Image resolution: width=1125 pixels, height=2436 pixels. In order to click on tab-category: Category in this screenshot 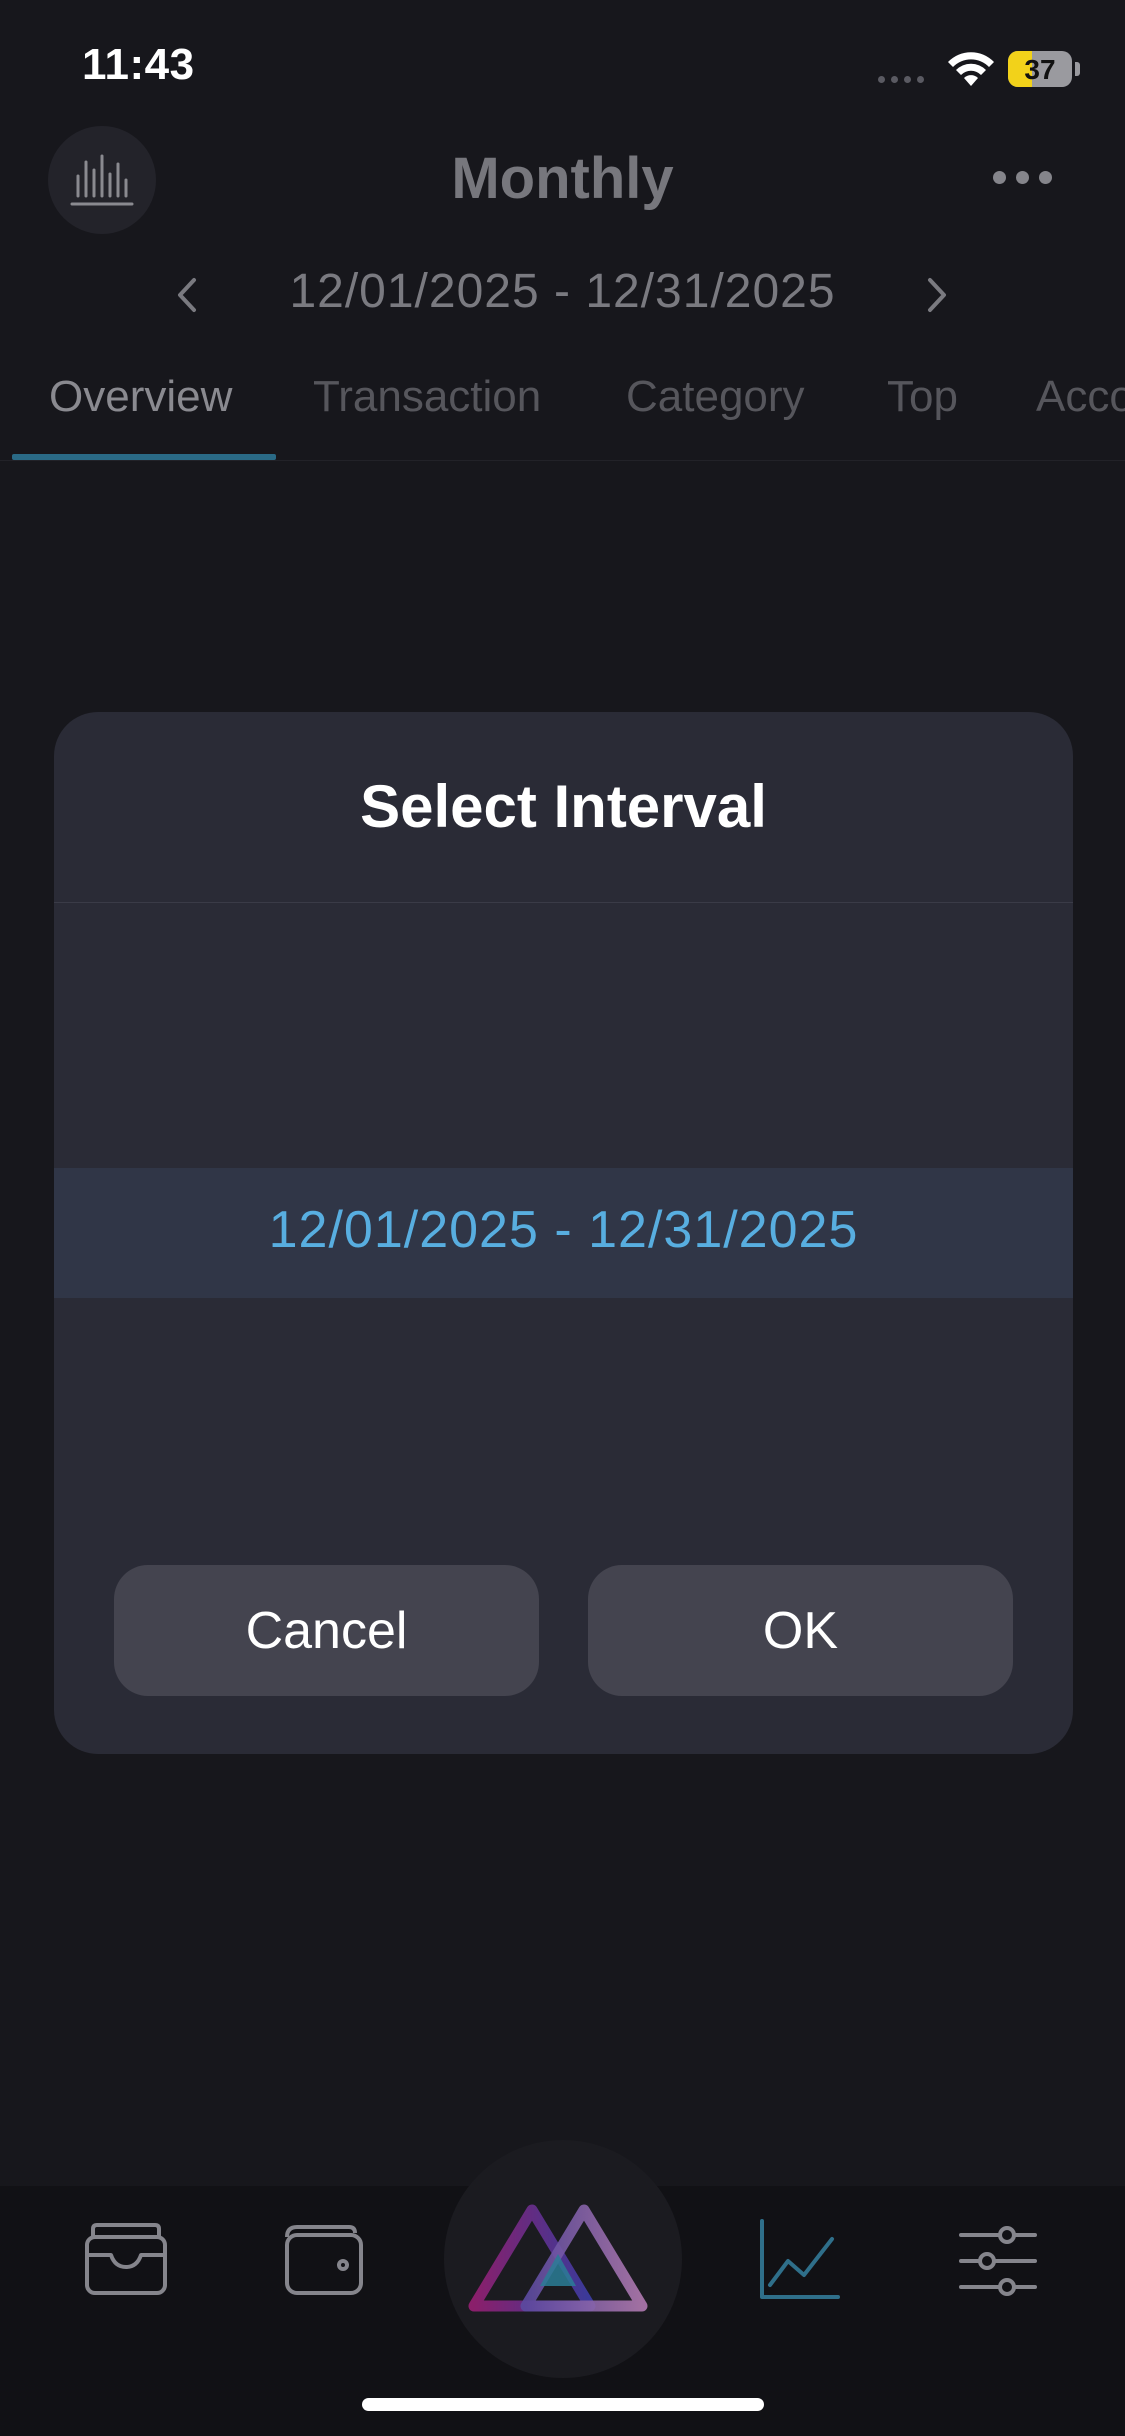, I will do `click(715, 397)`.